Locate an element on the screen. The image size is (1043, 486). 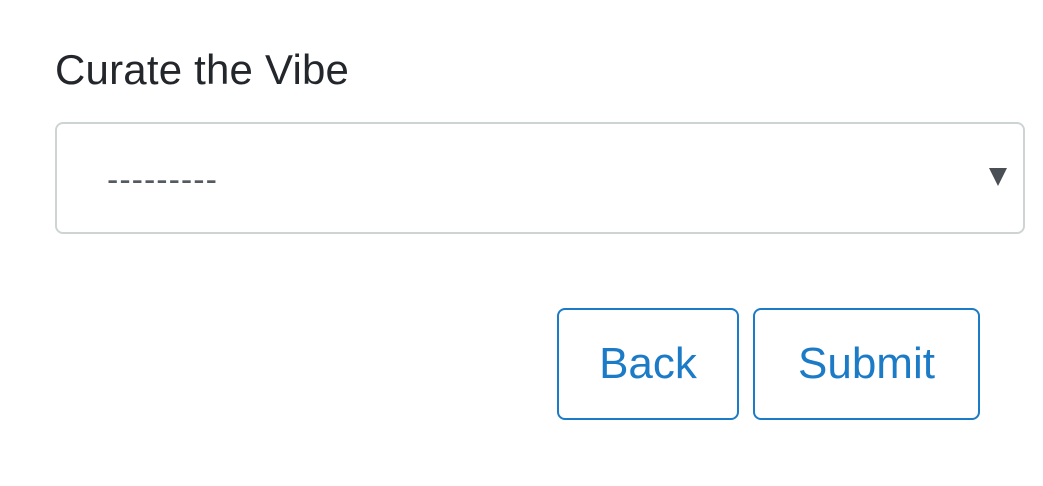
submit-button: Submit is located at coordinates (866, 364).